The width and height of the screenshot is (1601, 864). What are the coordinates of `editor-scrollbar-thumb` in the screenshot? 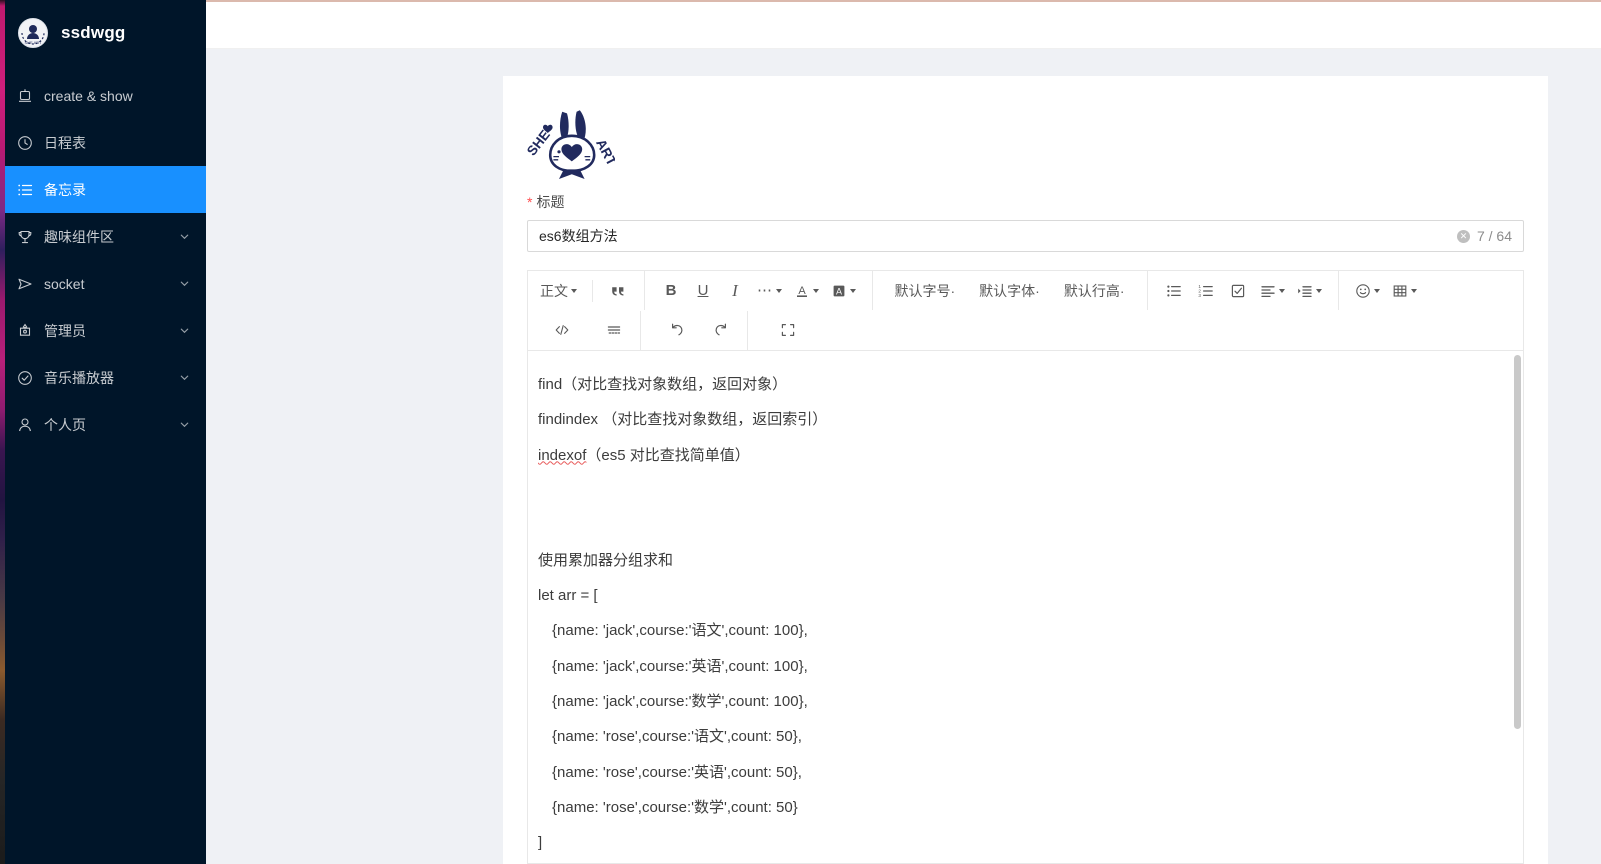 It's located at (1517, 542).